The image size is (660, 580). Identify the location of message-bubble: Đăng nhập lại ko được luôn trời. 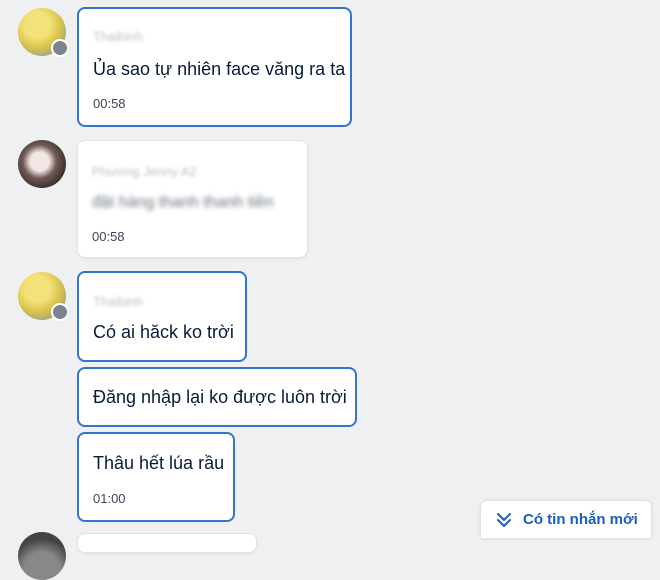
(217, 397).